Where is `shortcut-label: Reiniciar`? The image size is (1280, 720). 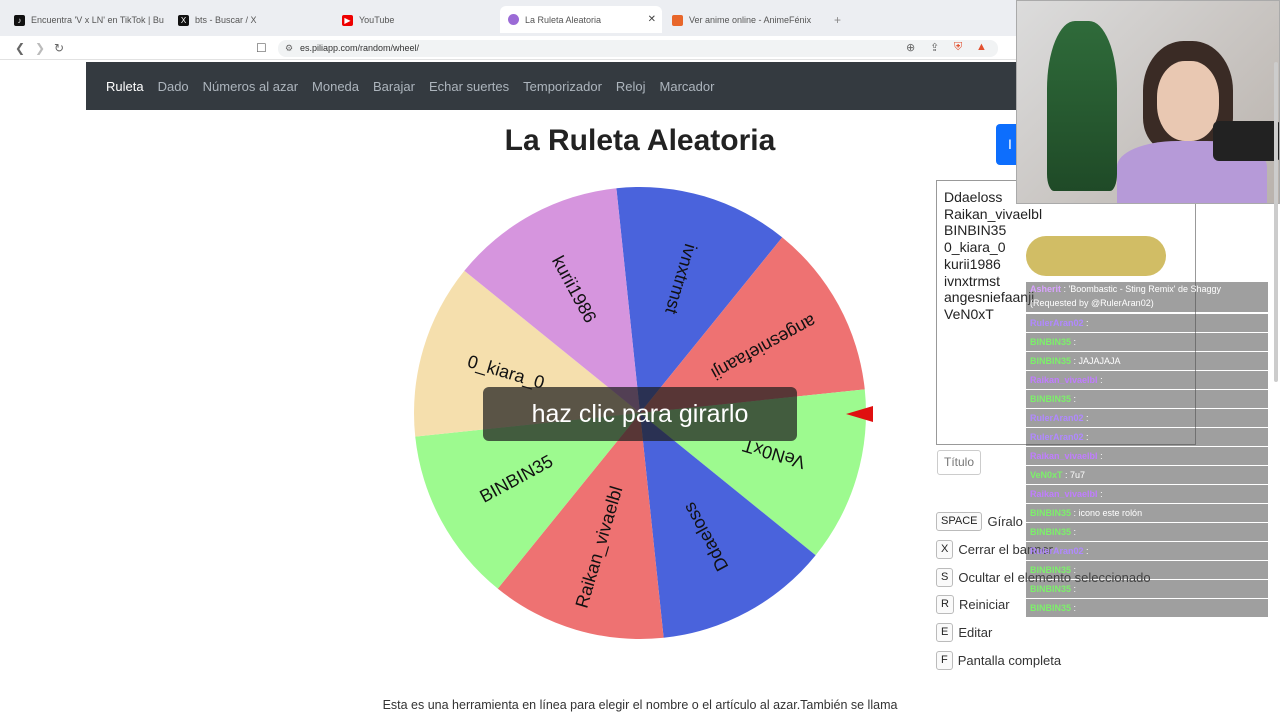
shortcut-label: Reiniciar is located at coordinates (984, 605).